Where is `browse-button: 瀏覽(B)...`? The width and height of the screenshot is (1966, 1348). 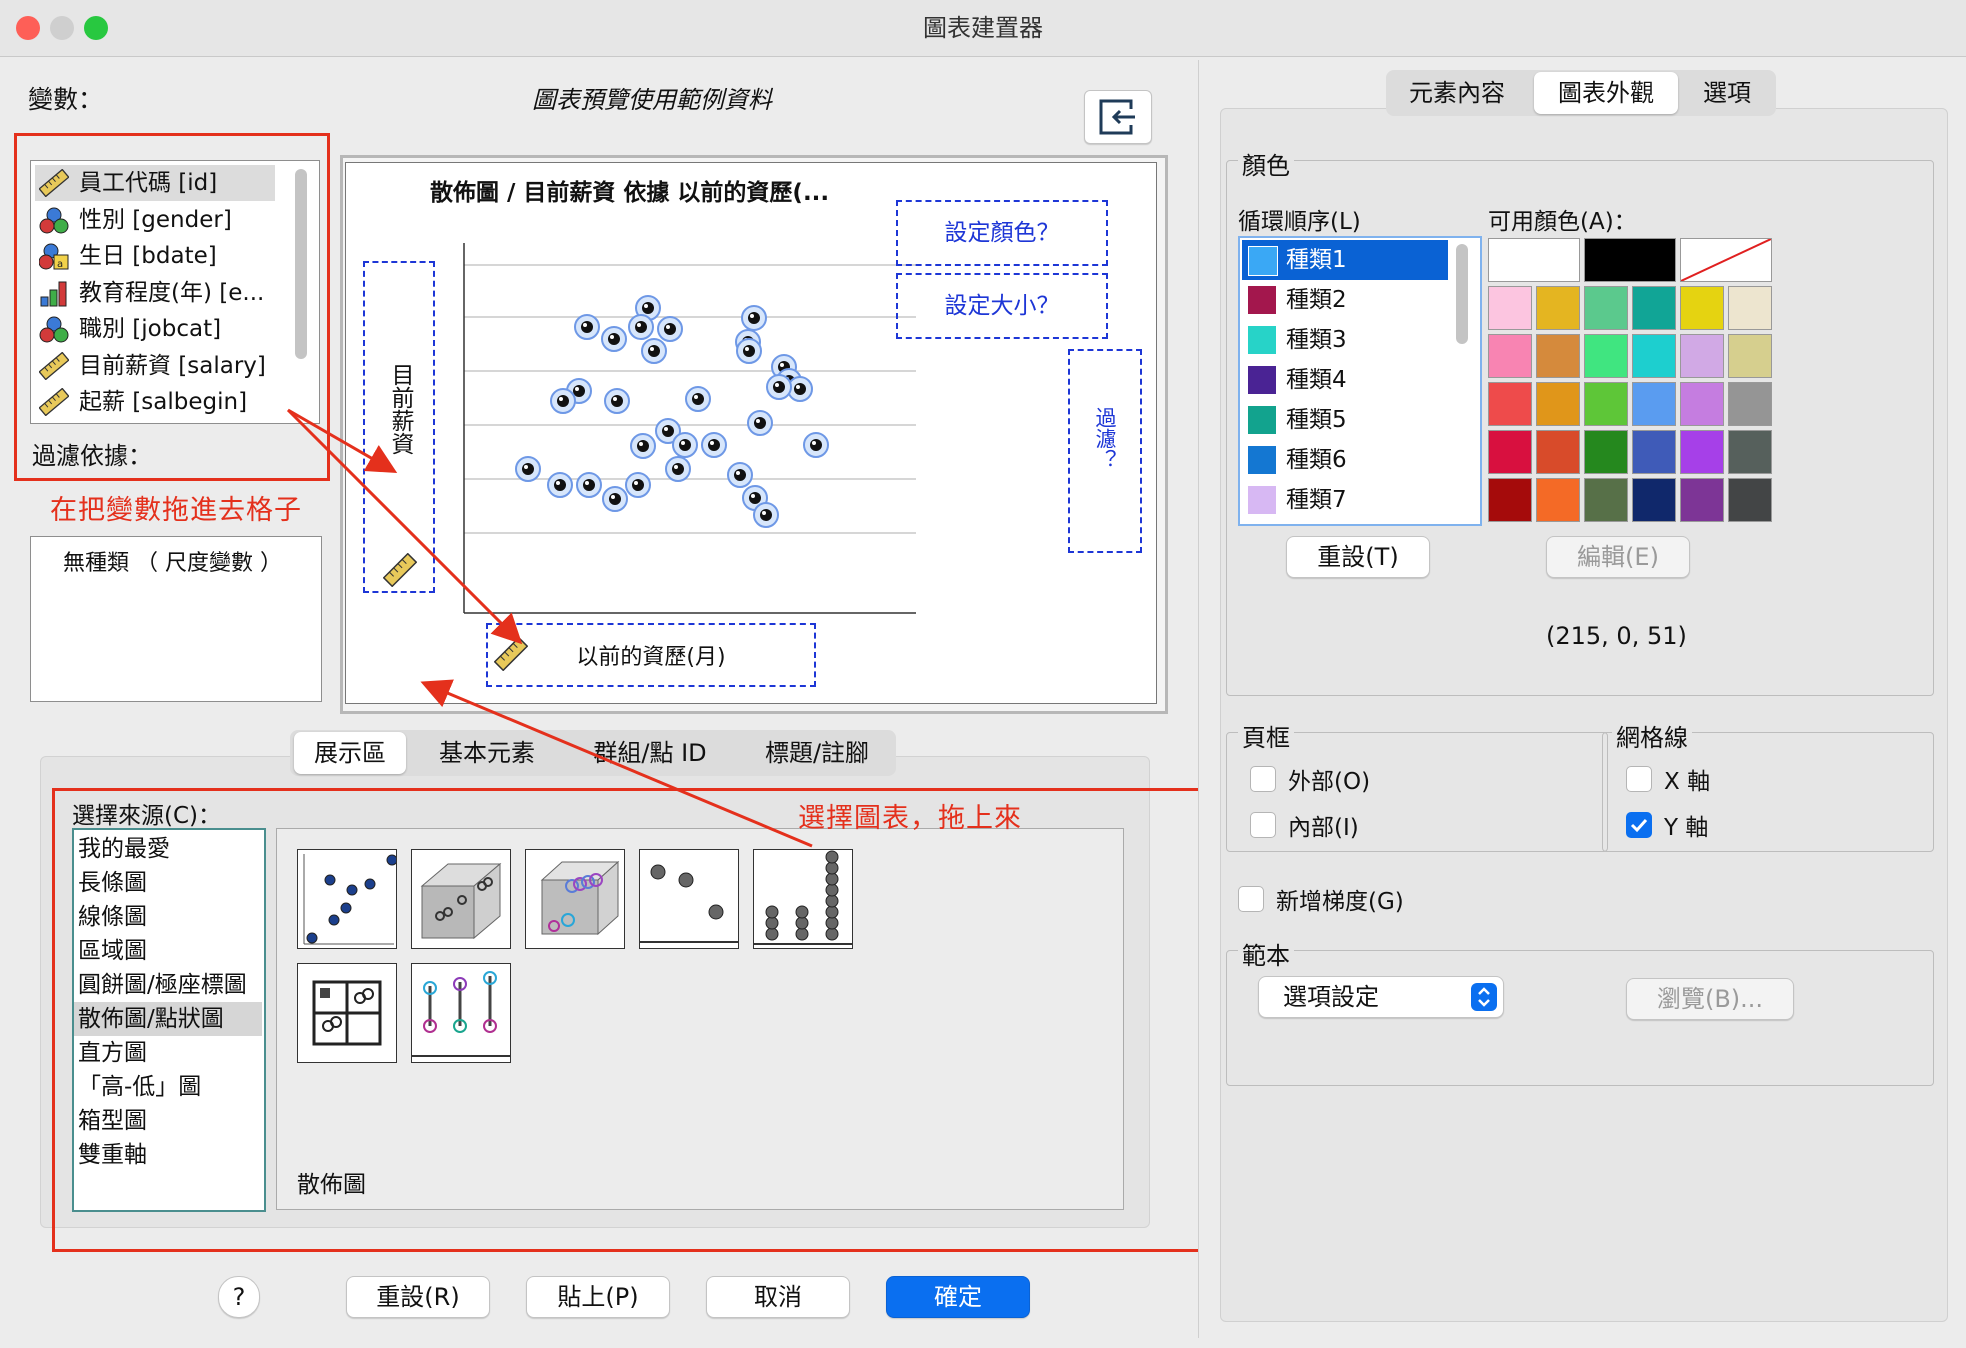 browse-button: 瀏覽(B)... is located at coordinates (1710, 999).